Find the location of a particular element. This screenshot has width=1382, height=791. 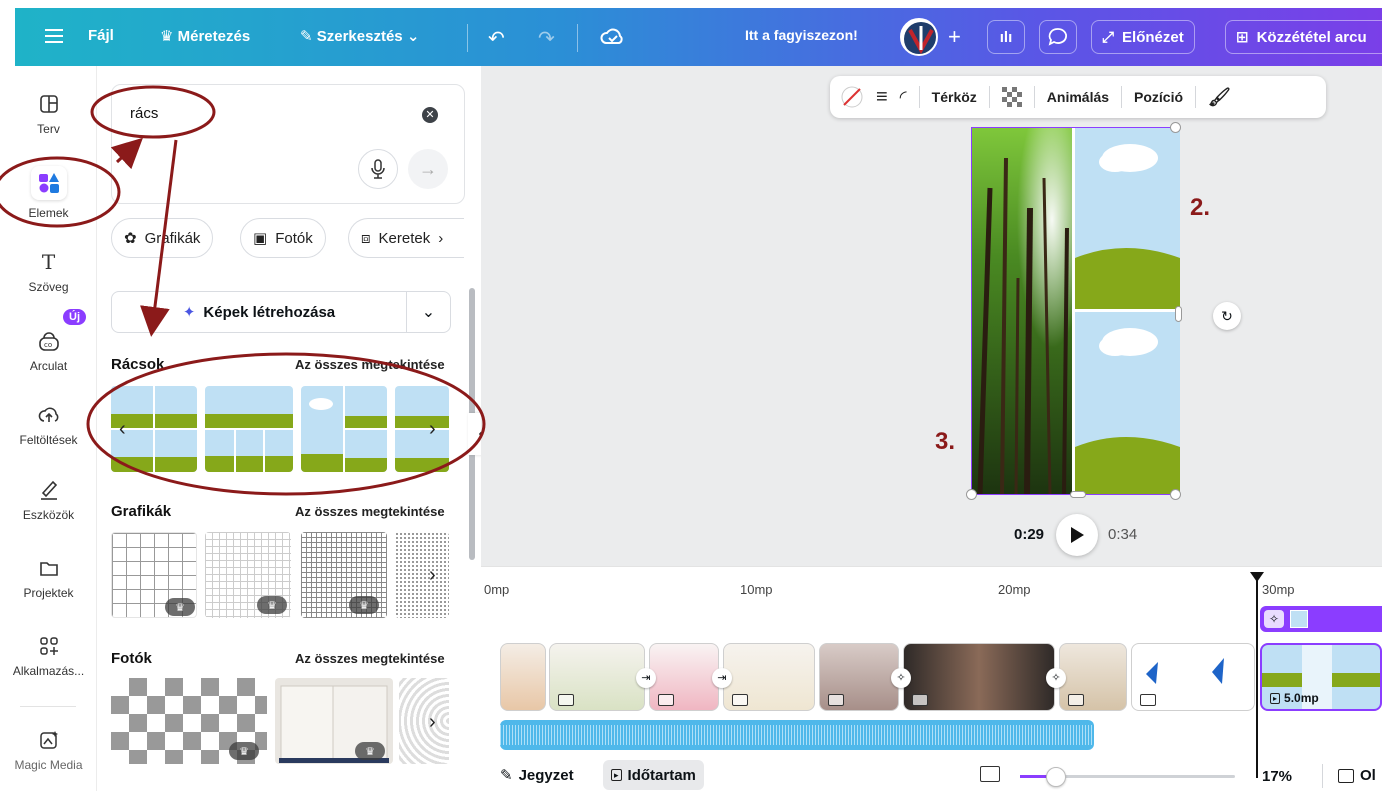

play-button is located at coordinates (1077, 535).